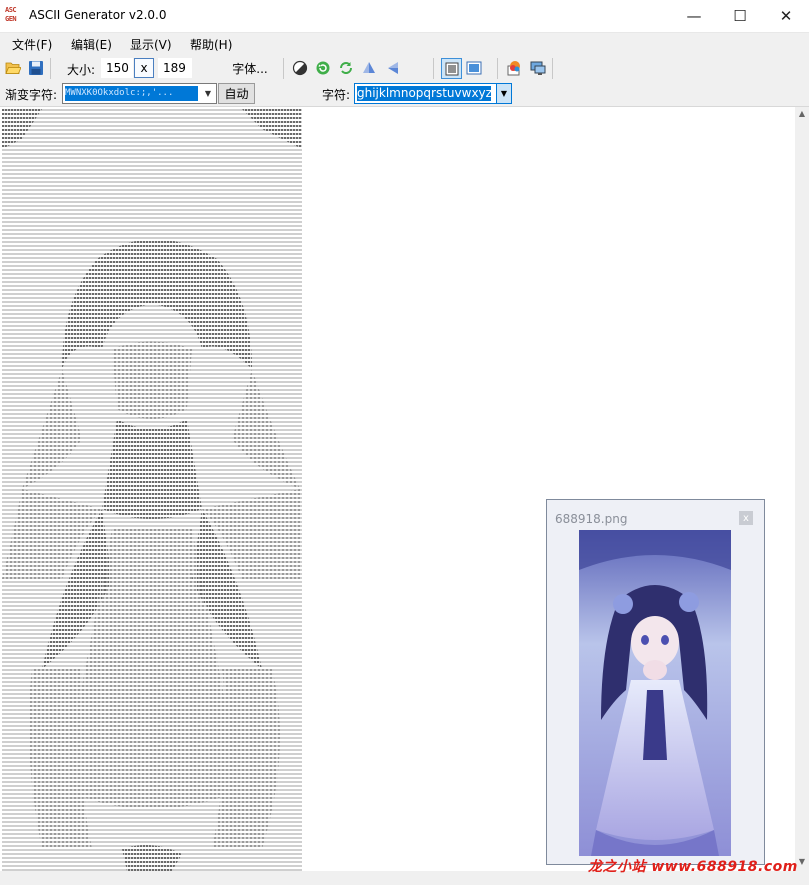 The height and width of the screenshot is (885, 809). I want to click on vertical-scrollbar: ▲ ▼, so click(802, 489).